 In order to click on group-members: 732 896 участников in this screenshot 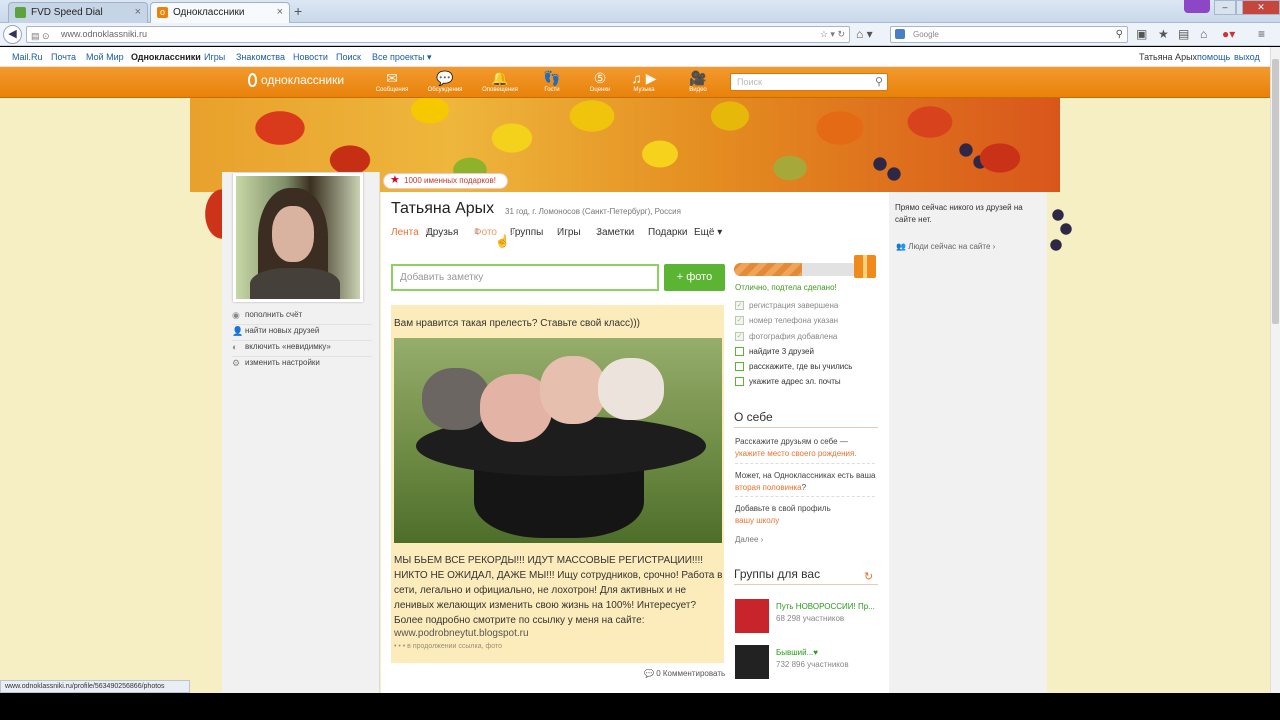, I will do `click(812, 664)`.